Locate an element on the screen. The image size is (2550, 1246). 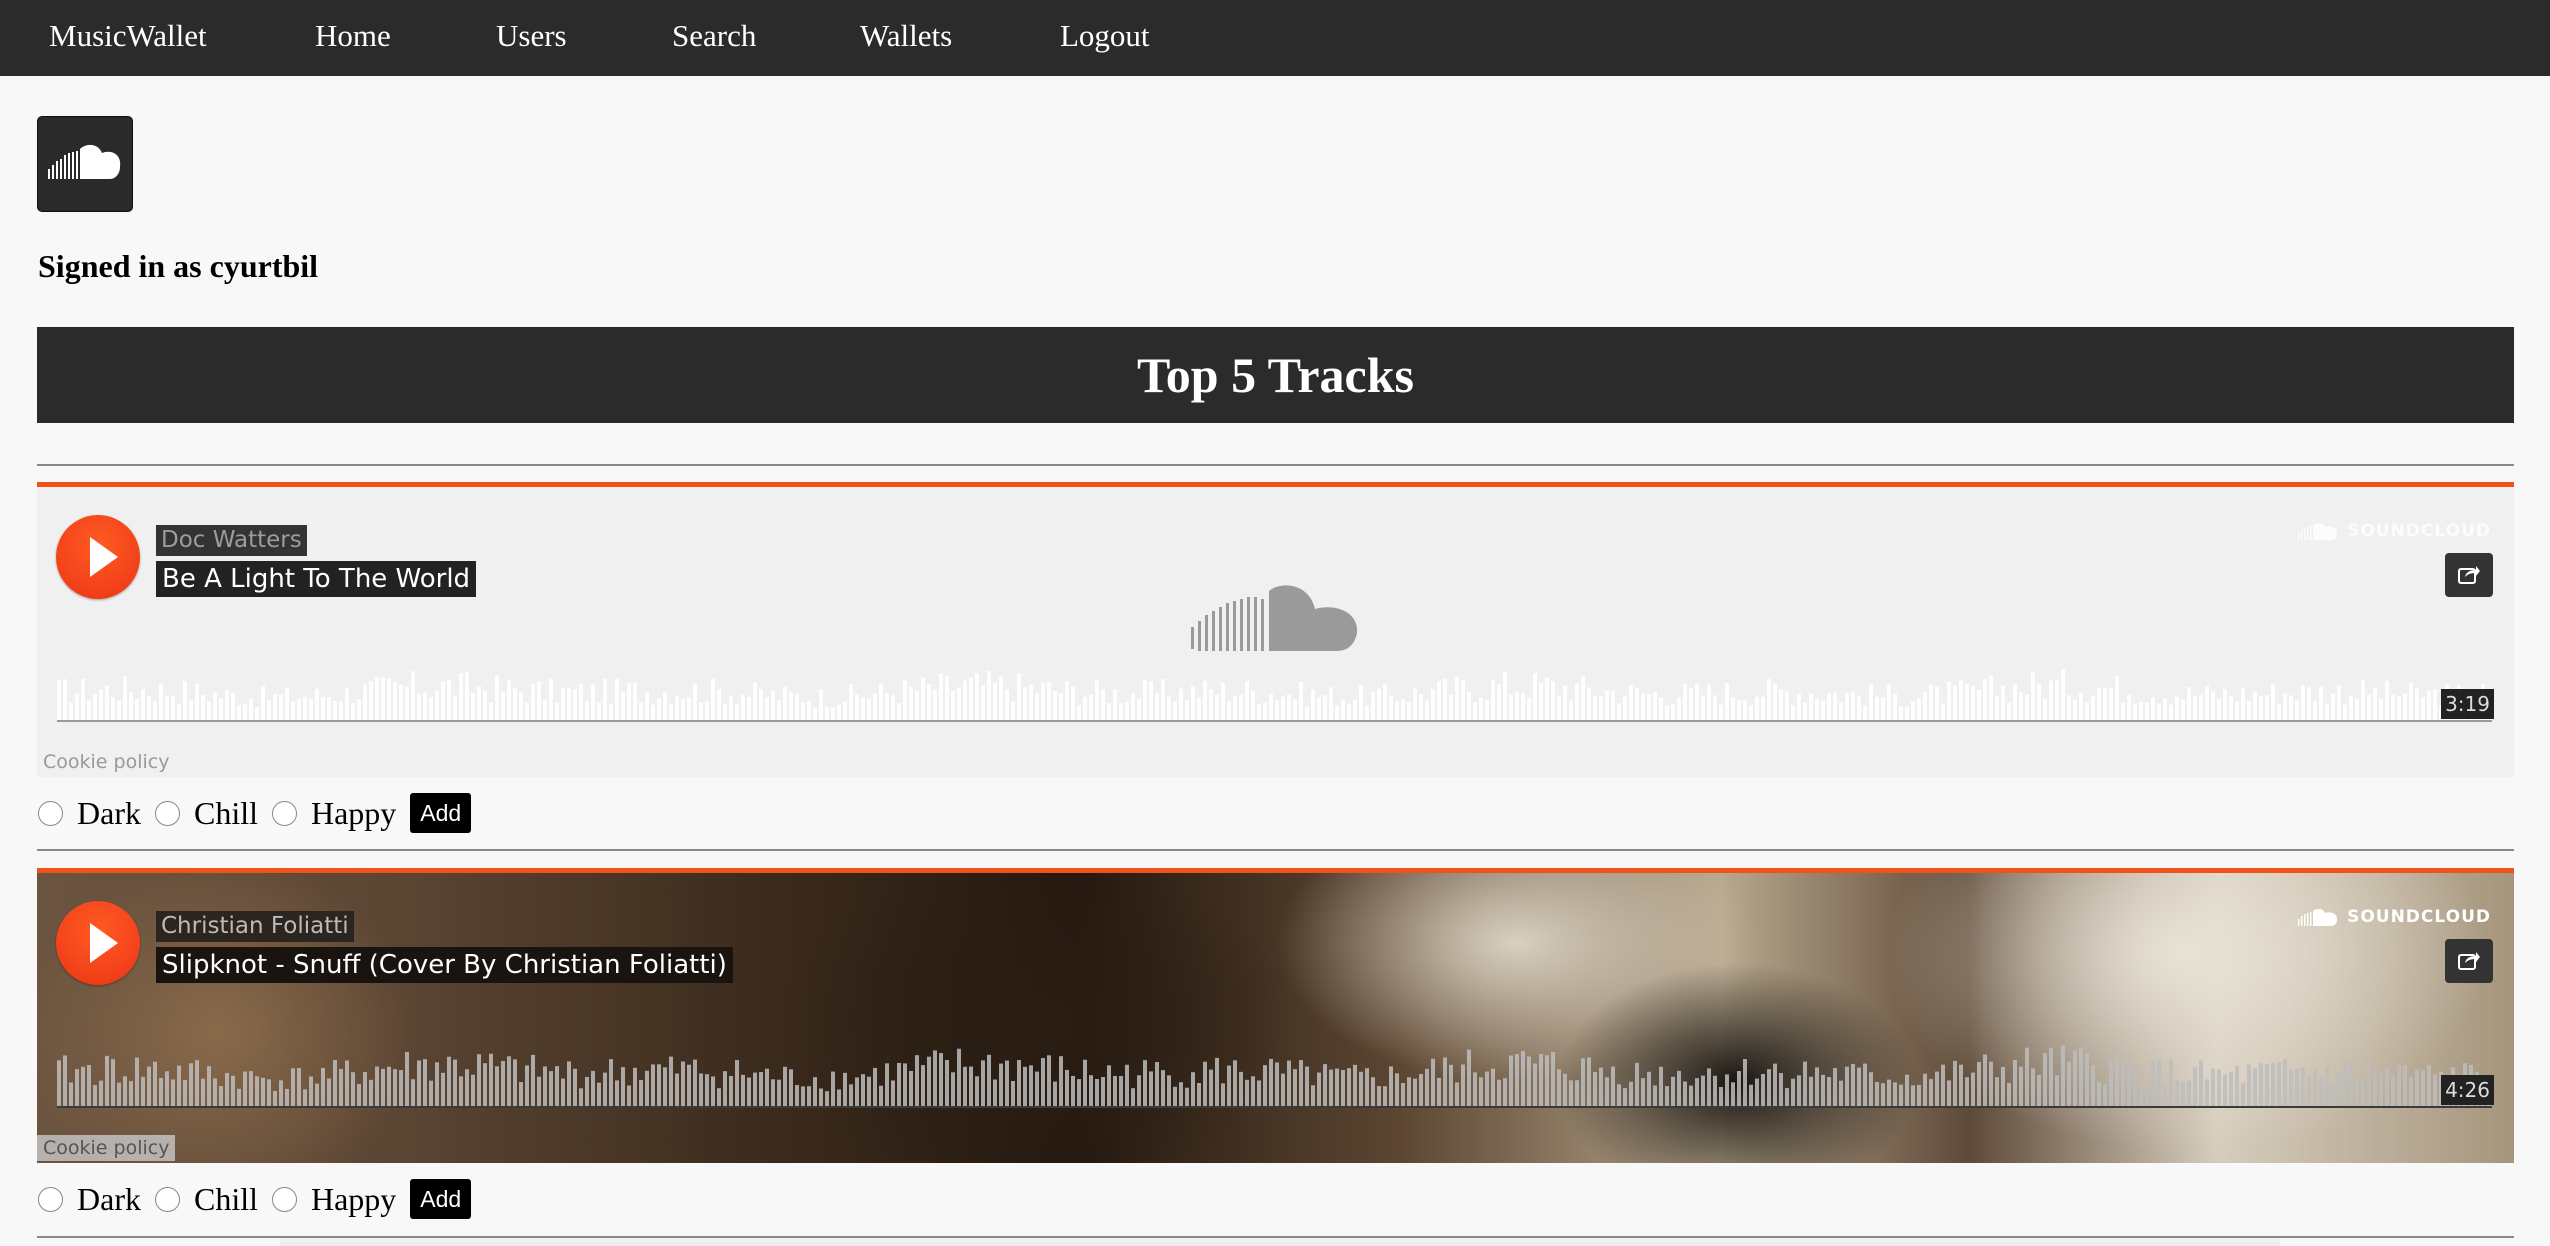
nav-home-link: Home is located at coordinates (353, 38).